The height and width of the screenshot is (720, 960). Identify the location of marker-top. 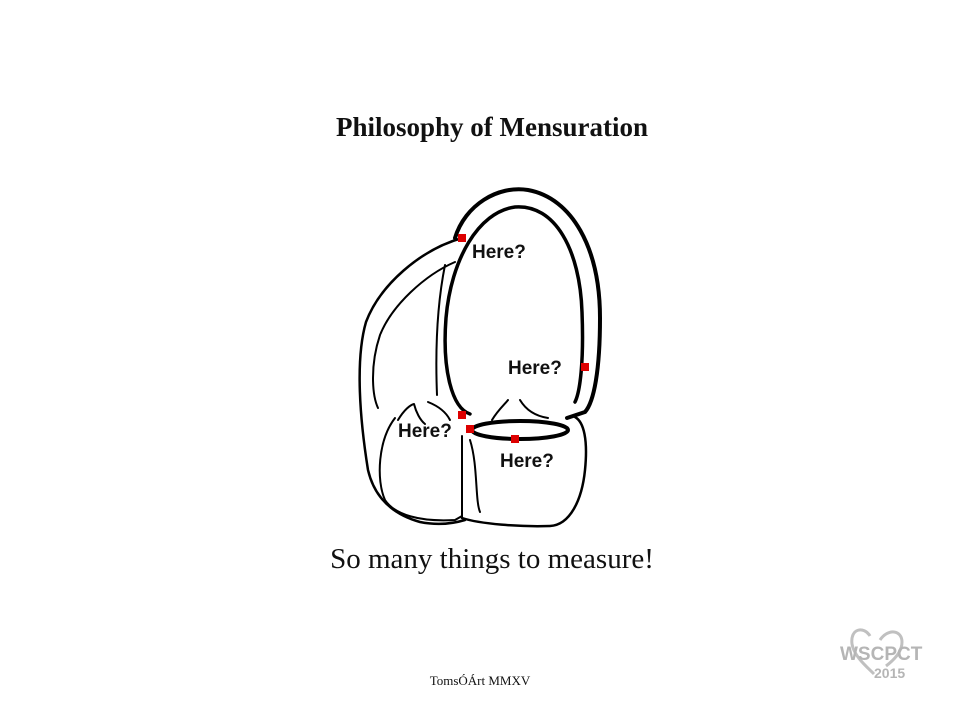
(462, 238).